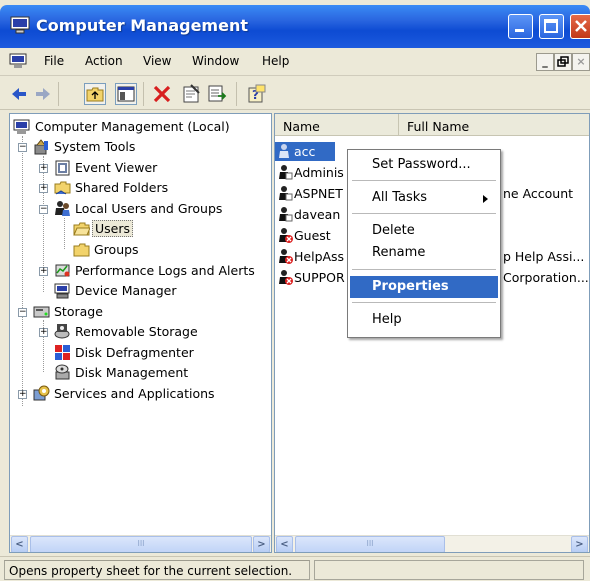 The width and height of the screenshot is (590, 581). I want to click on user-name: davean, so click(317, 214).